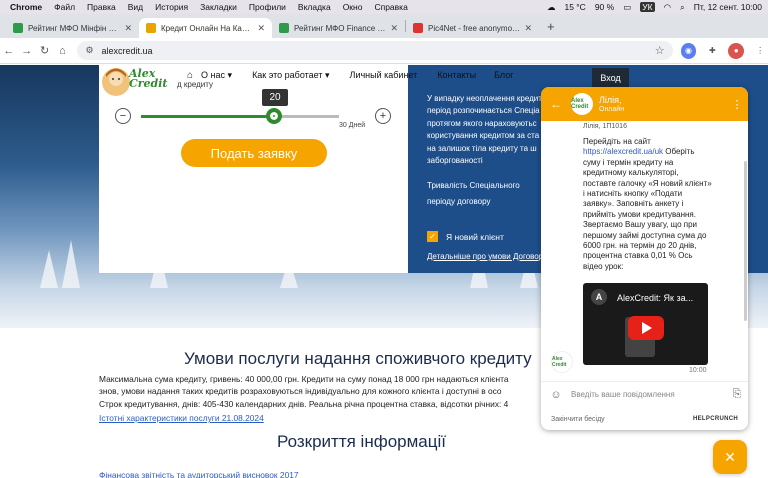 This screenshot has width=768, height=478. Describe the element at coordinates (617, 141) in the screenshot. I see `message-part: Перейдіть на сайт` at that location.